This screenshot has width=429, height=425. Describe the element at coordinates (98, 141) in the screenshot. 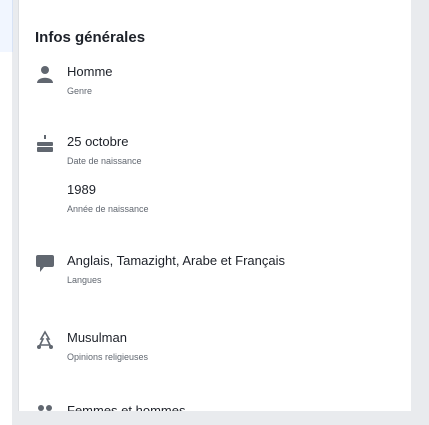

I see `birthdate-value: 25 octobre` at that location.